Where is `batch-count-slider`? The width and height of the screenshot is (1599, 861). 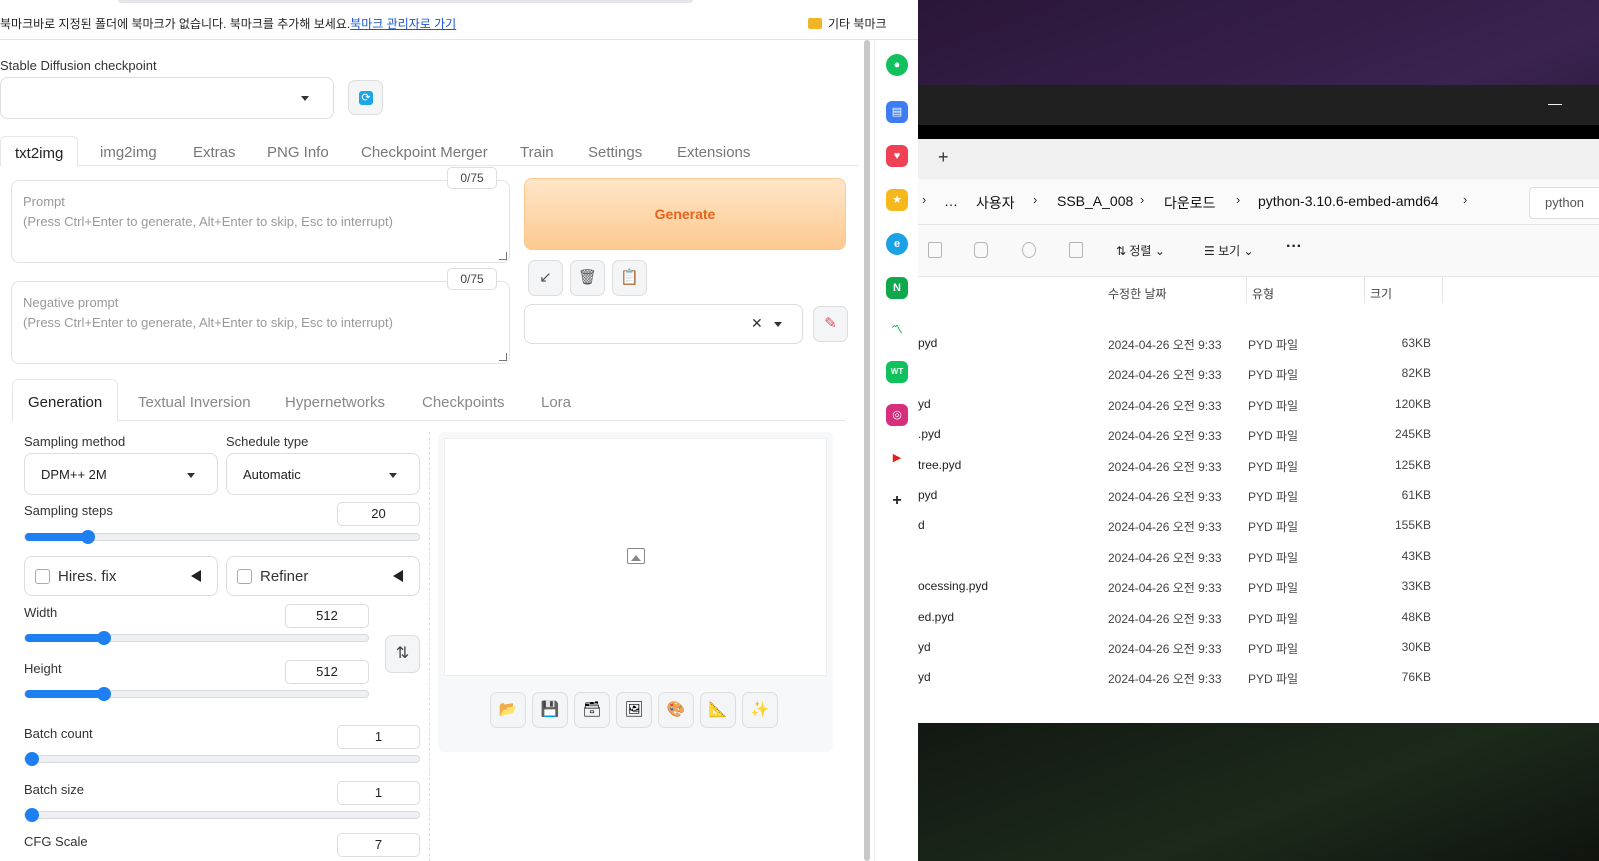
batch-count-slider is located at coordinates (222, 759).